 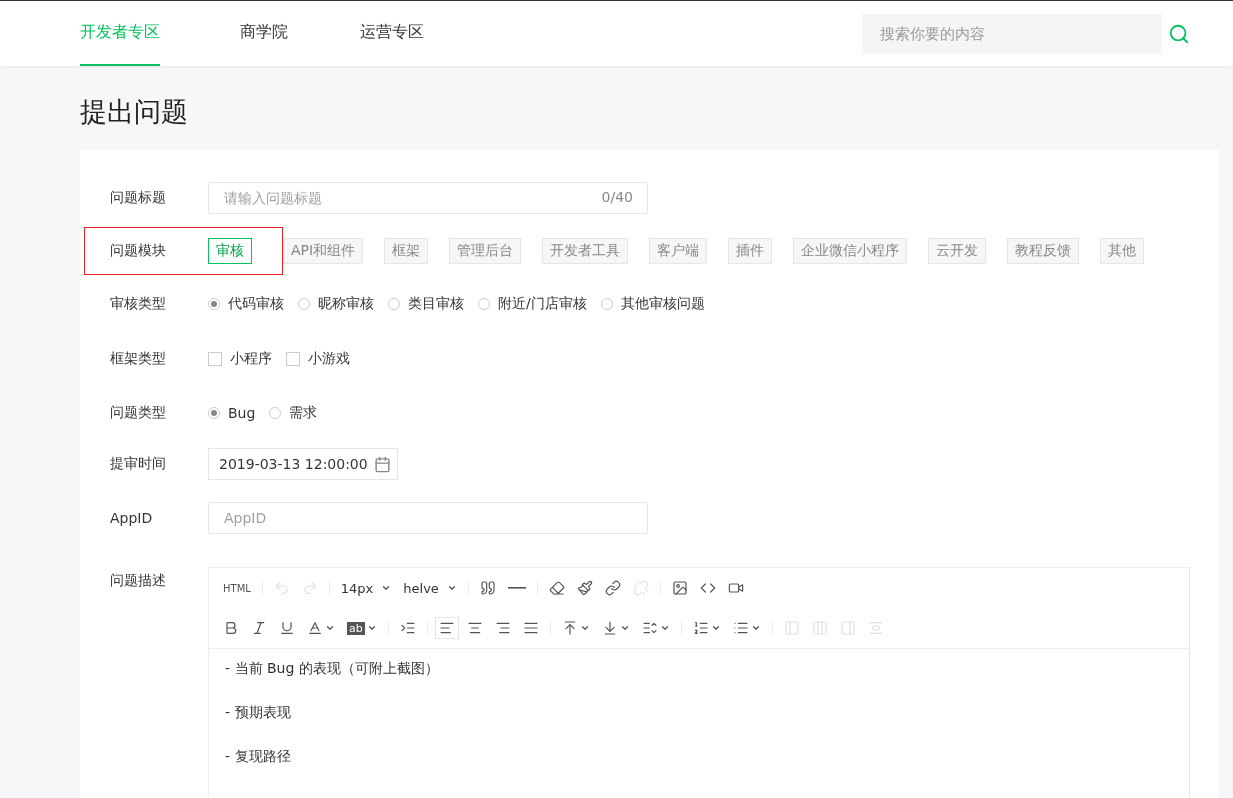 I want to click on italic-icon, so click(x=259, y=628).